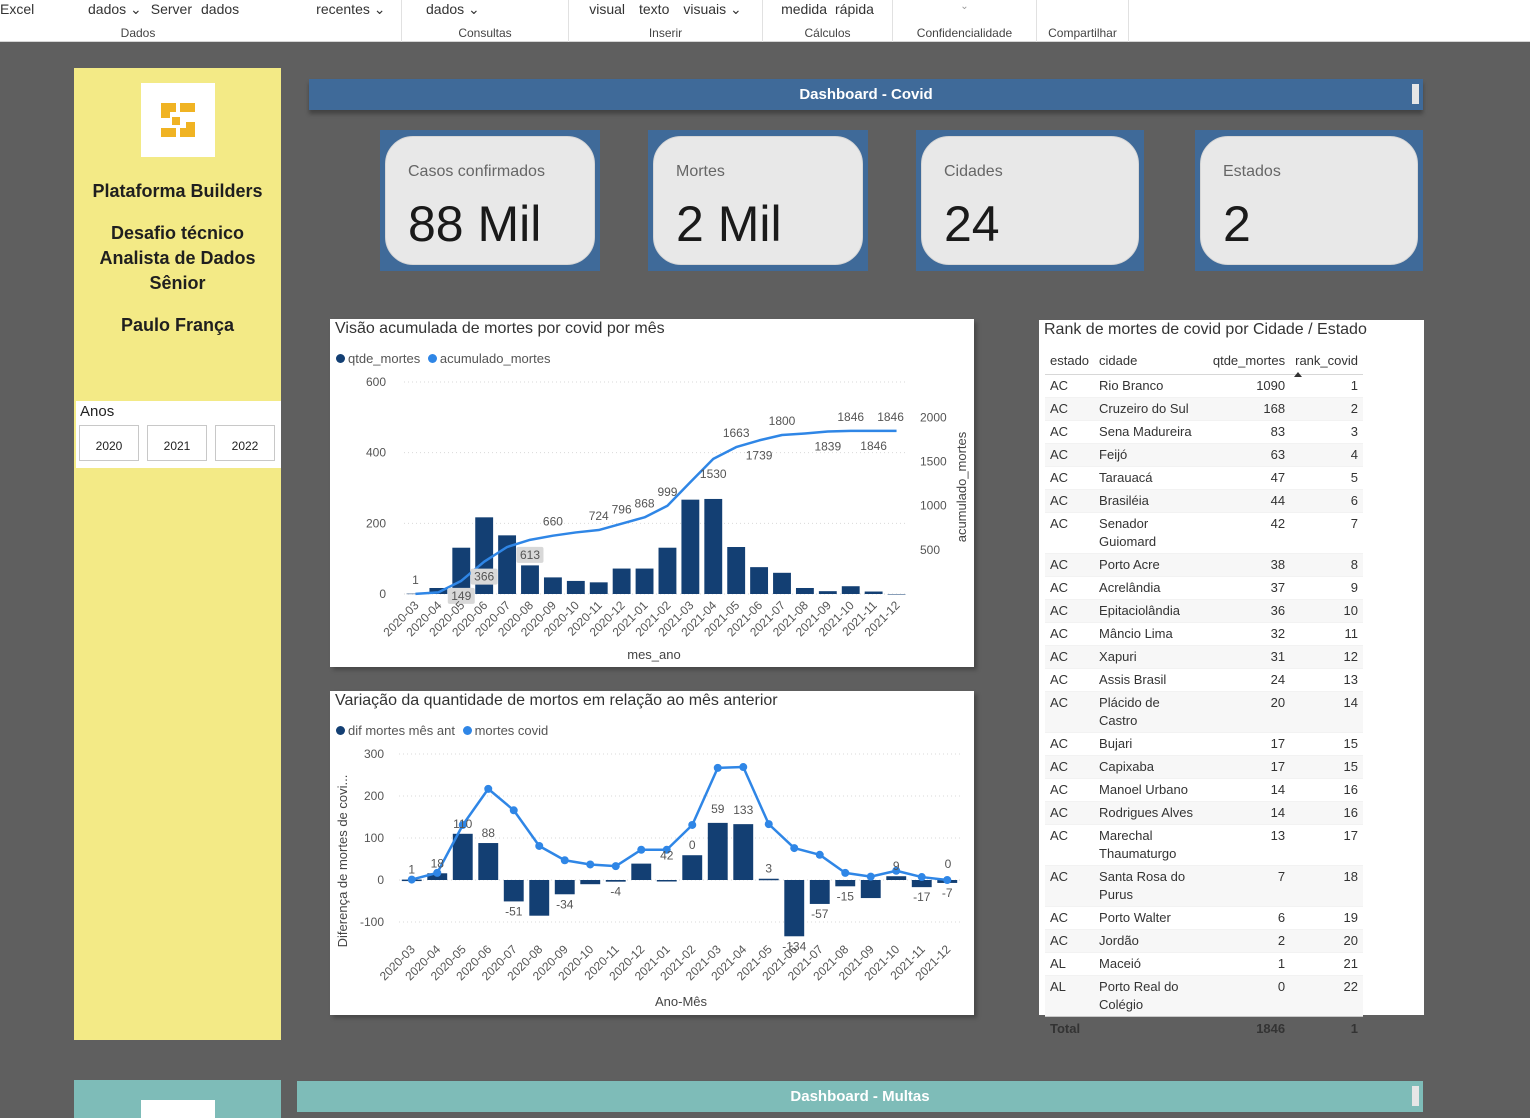  Describe the element at coordinates (1083, 21) in the screenshot. I see `ribbon-group-compartilhar: Compartilhar` at that location.